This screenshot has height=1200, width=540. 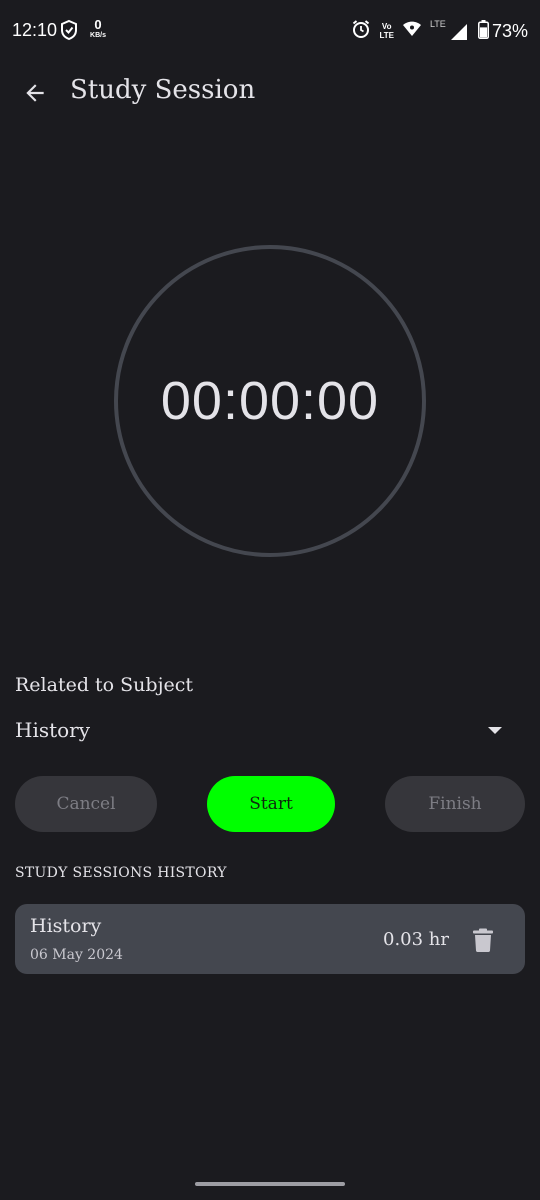 What do you see at coordinates (66, 926) in the screenshot?
I see `session-subject: History` at bounding box center [66, 926].